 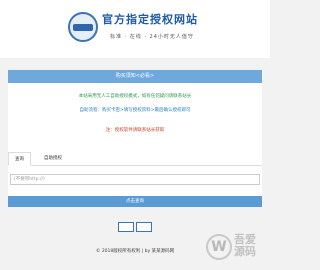 I want to click on notice-line-1: 本站采用无人工自助授权模式，如有任何疑问请联系站长, so click(x=135, y=96).